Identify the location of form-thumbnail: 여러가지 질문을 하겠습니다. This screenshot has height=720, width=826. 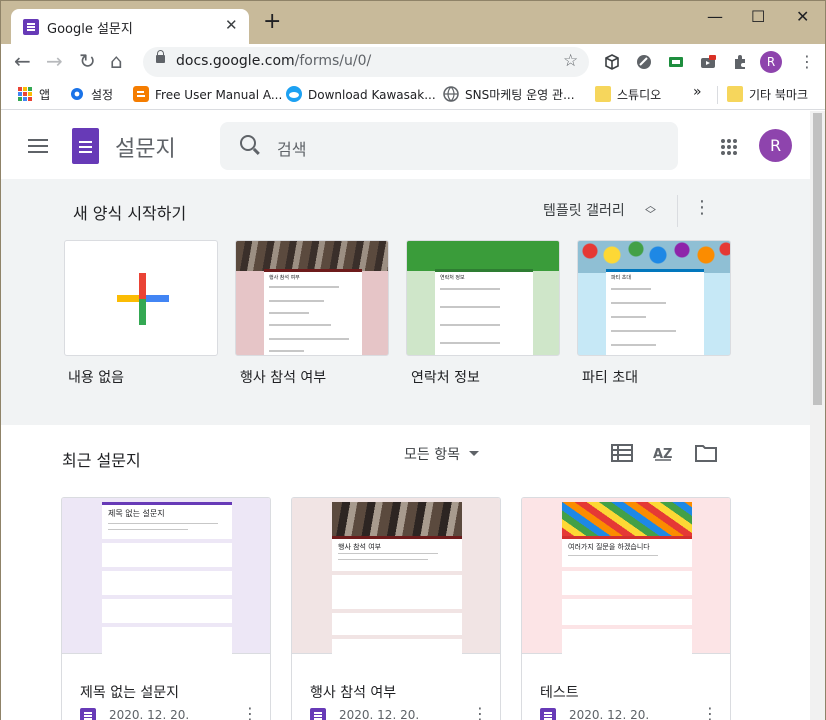
(626, 577).